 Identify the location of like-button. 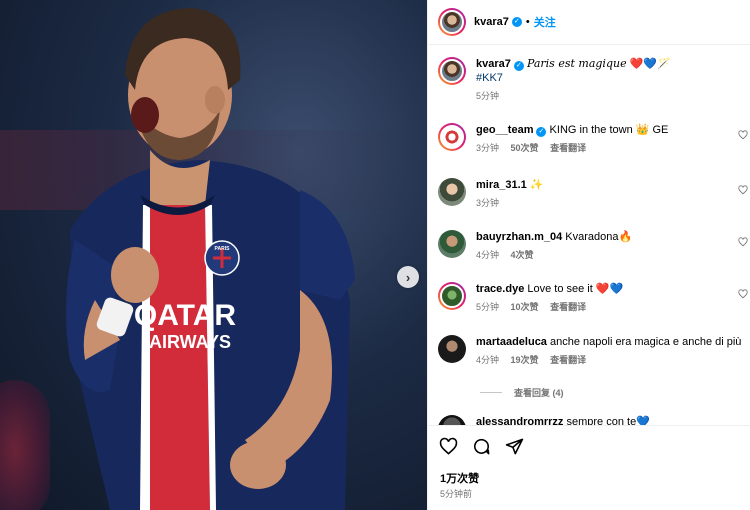
(448, 446).